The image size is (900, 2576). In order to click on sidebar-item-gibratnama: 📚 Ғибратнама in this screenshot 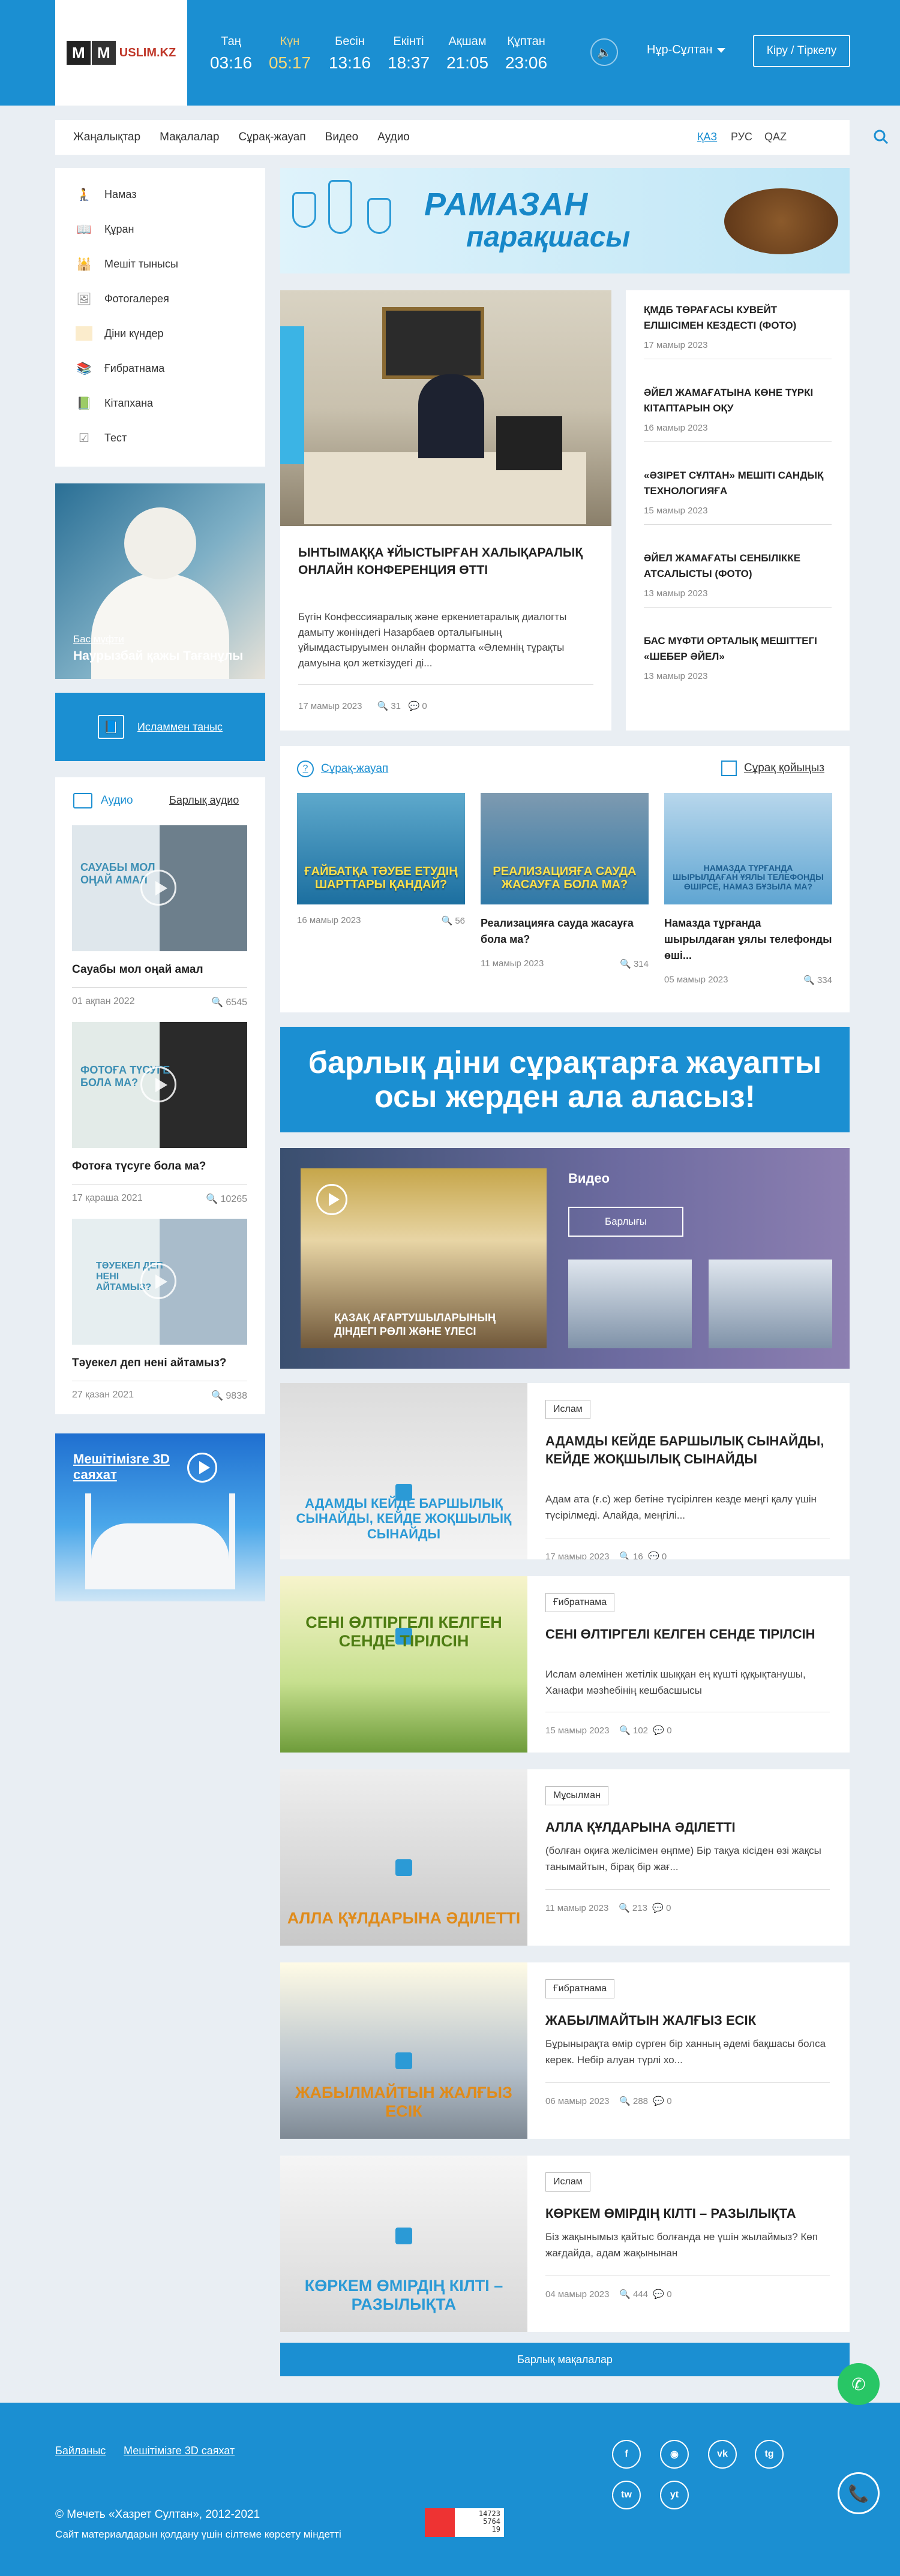, I will do `click(120, 368)`.